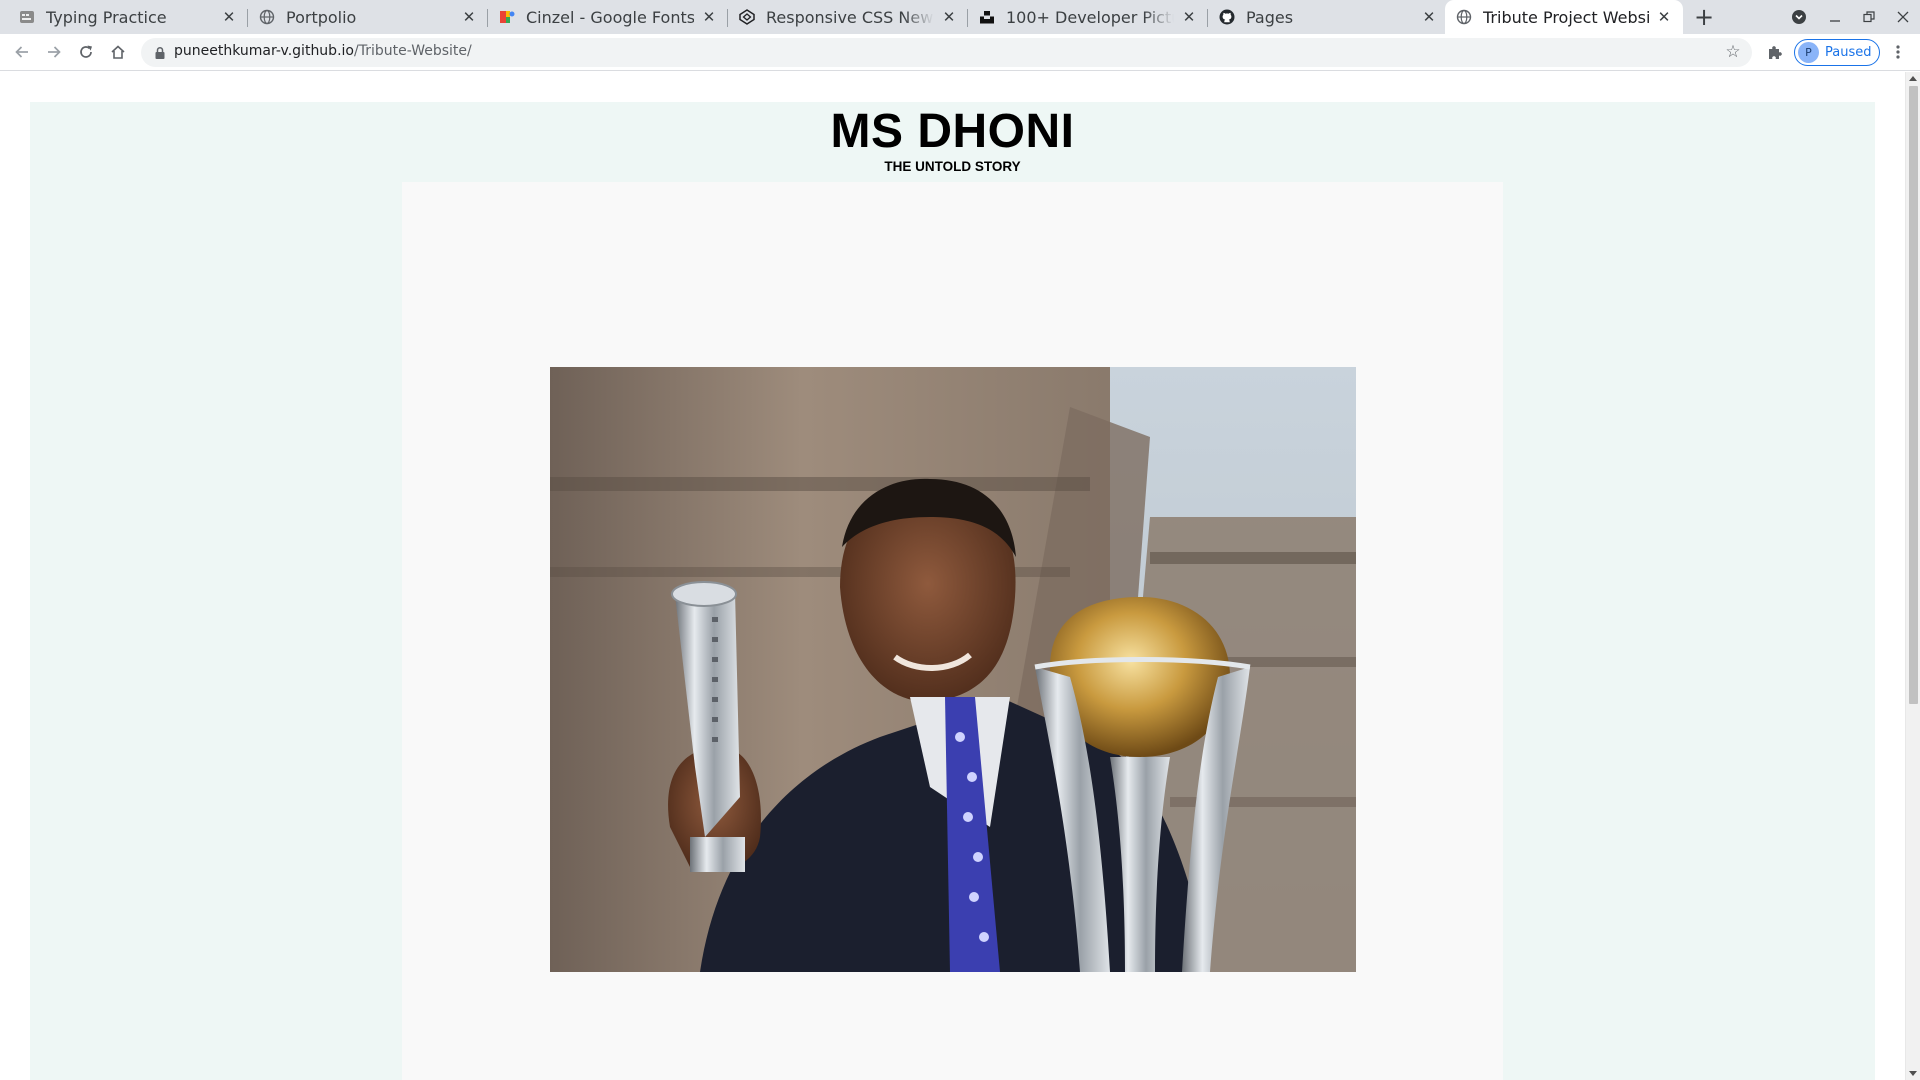 This screenshot has width=1920, height=1080. Describe the element at coordinates (321, 17) in the screenshot. I see `tab-title: Portpolio` at that location.